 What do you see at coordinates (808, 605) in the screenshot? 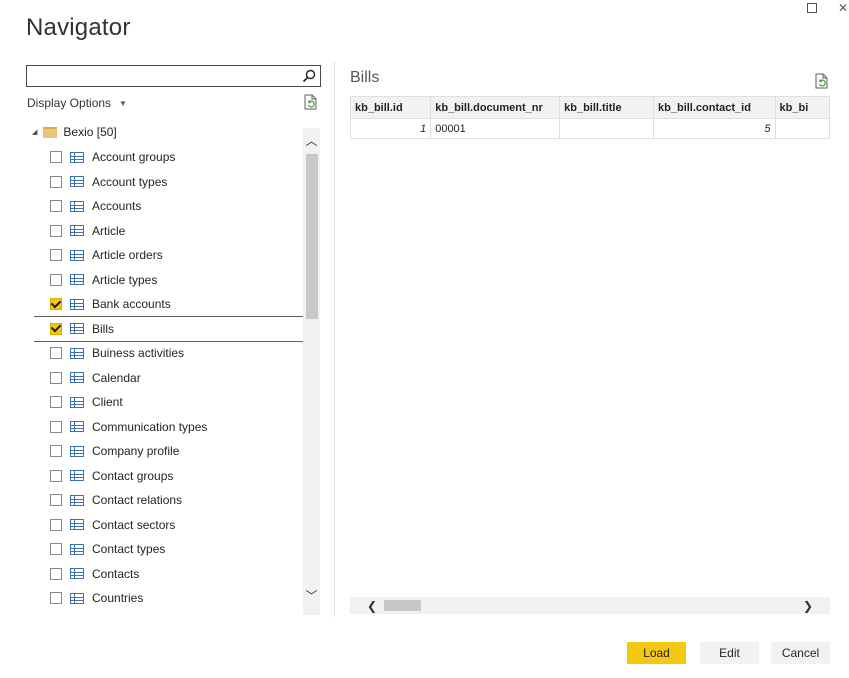
I see `scroll-right-icon: ❯` at bounding box center [808, 605].